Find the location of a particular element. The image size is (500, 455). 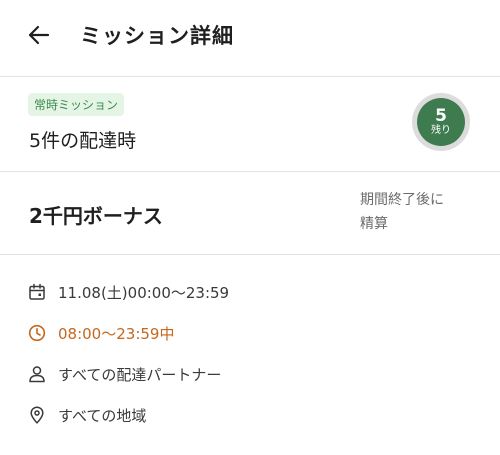

clock-icon is located at coordinates (37, 333).